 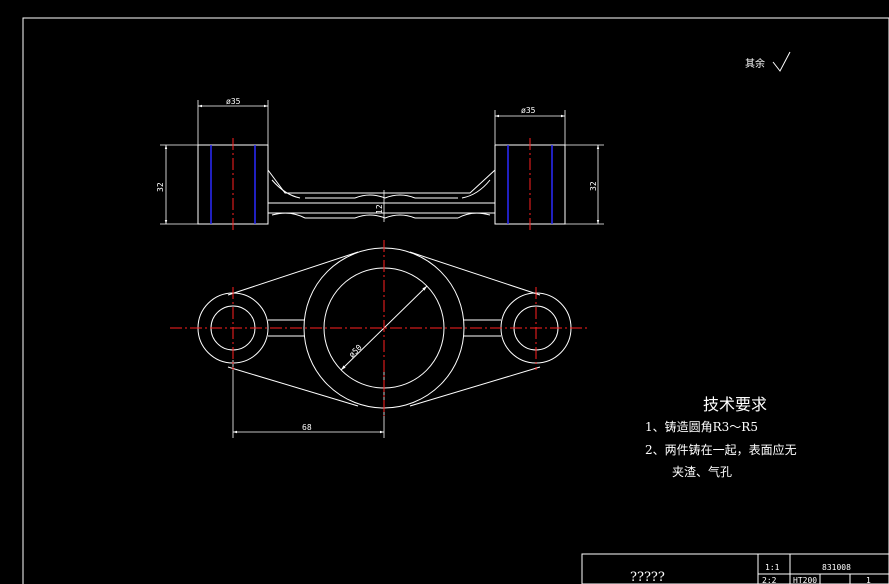 What do you see at coordinates (702, 471) in the screenshot?
I see `tech-item-2-cont: 夹渣、气孔` at bounding box center [702, 471].